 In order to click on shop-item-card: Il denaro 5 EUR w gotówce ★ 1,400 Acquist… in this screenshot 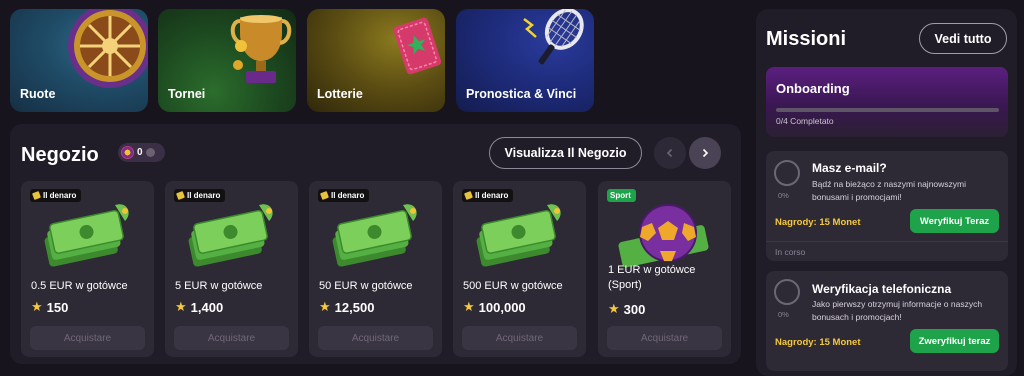, I will do `click(231, 269)`.